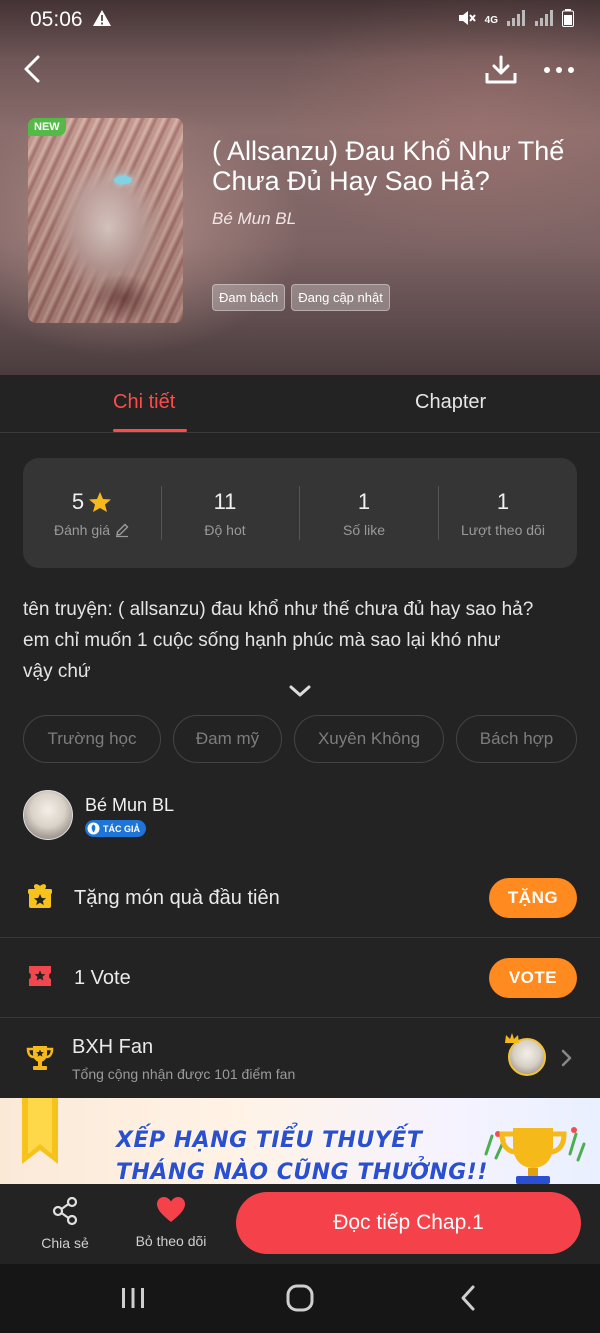  Describe the element at coordinates (100, 502) in the screenshot. I see `star-icon` at that location.